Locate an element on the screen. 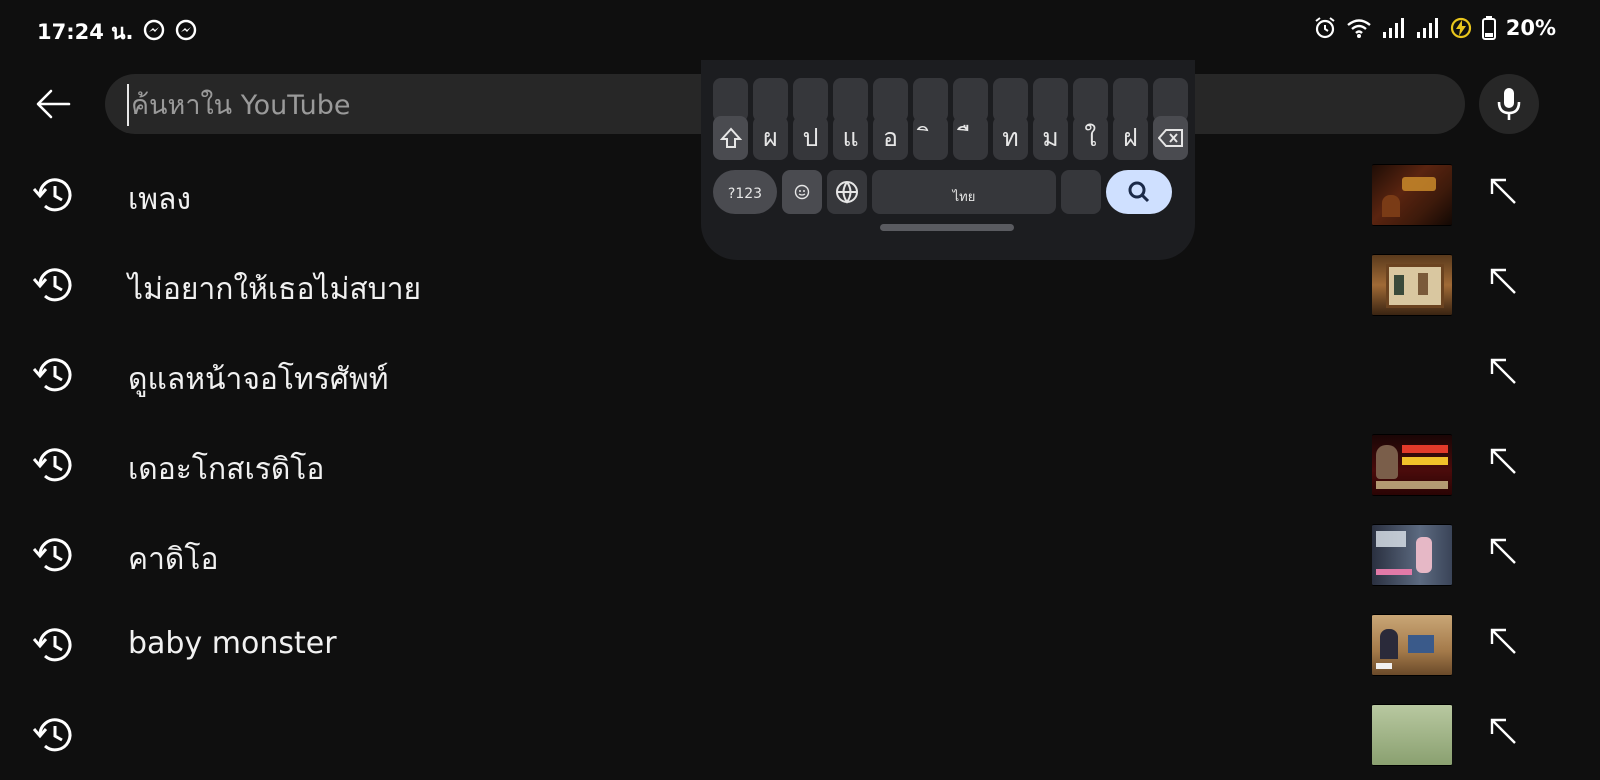  history-item: คาดิโอ is located at coordinates (800, 555).